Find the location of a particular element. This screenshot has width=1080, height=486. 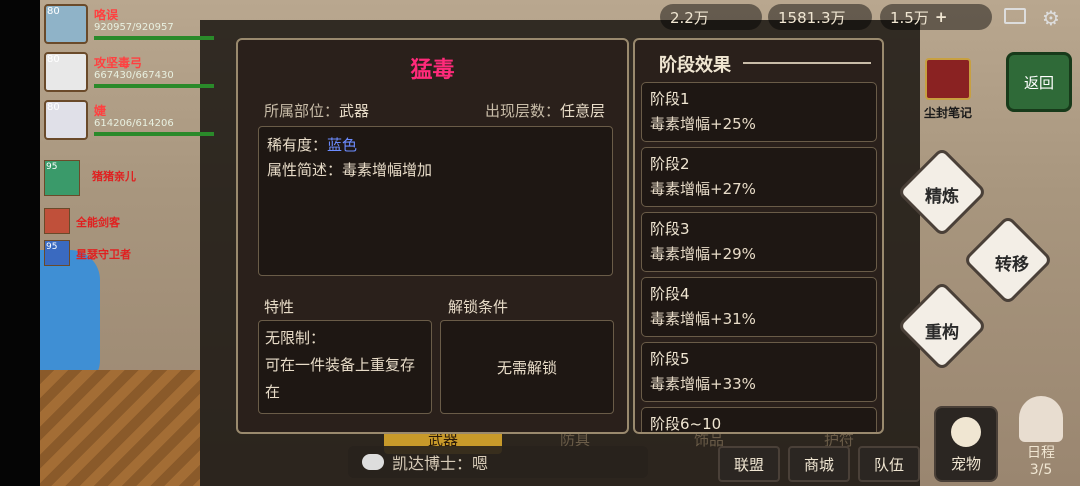

book-icon is located at coordinates (948, 79).